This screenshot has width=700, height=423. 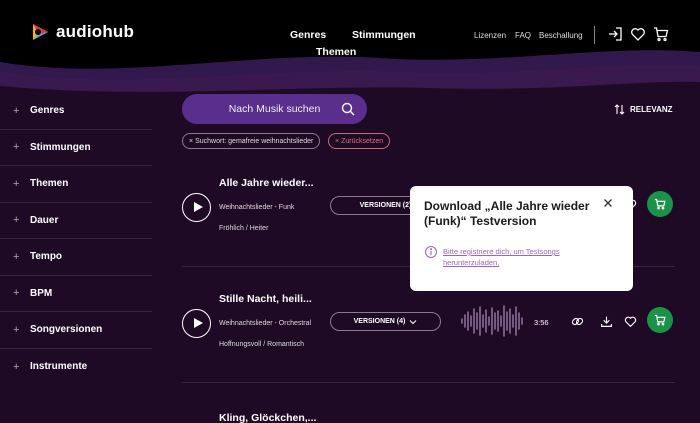 I want to click on search-term-chip: × Suchwort: gemafreie weihnachtslieder, so click(x=251, y=141).